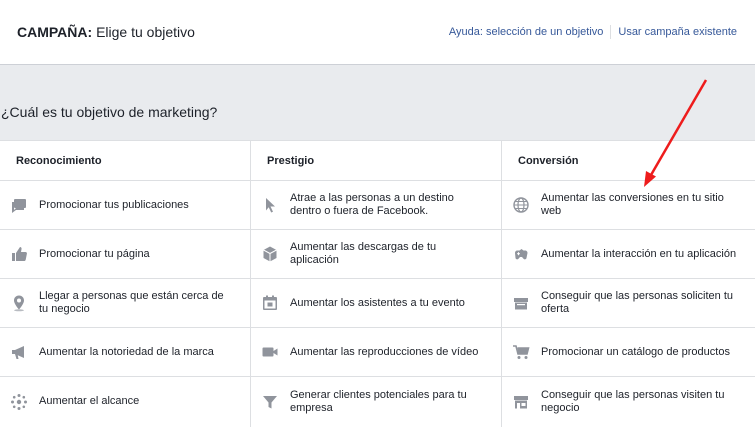 The width and height of the screenshot is (755, 427). I want to click on globe-icon, so click(521, 205).